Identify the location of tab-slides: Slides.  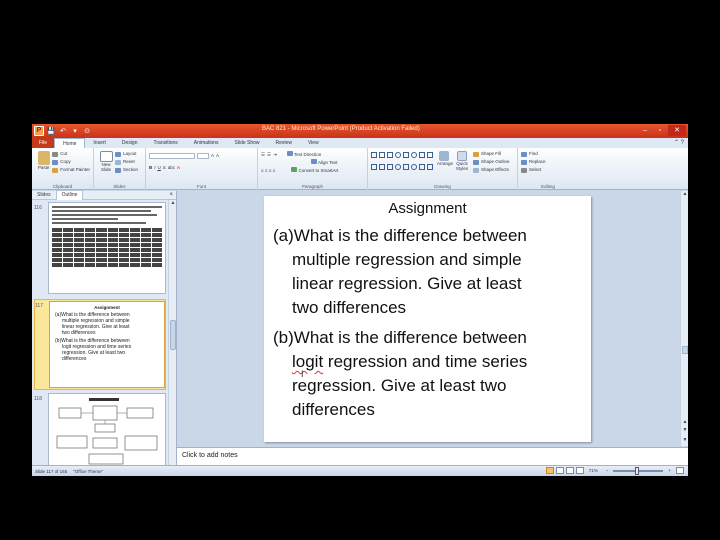
(44, 195).